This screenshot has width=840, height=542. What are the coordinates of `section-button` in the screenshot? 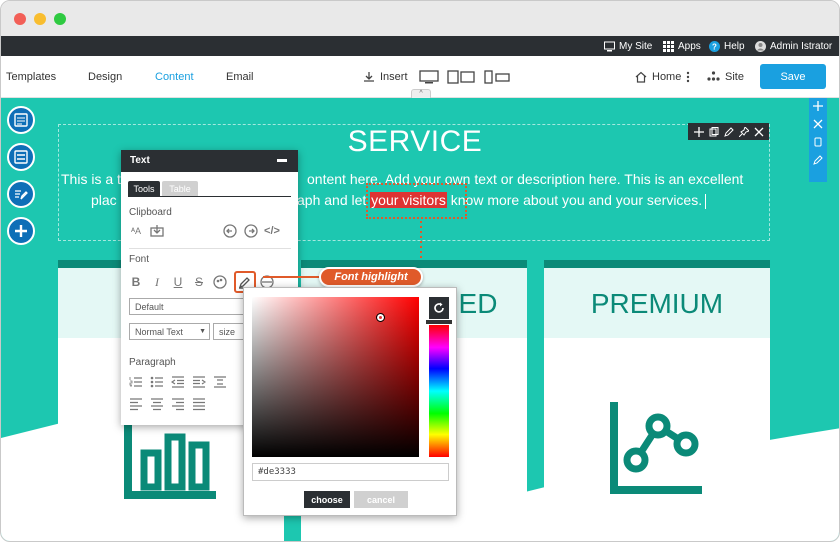 It's located at (21, 157).